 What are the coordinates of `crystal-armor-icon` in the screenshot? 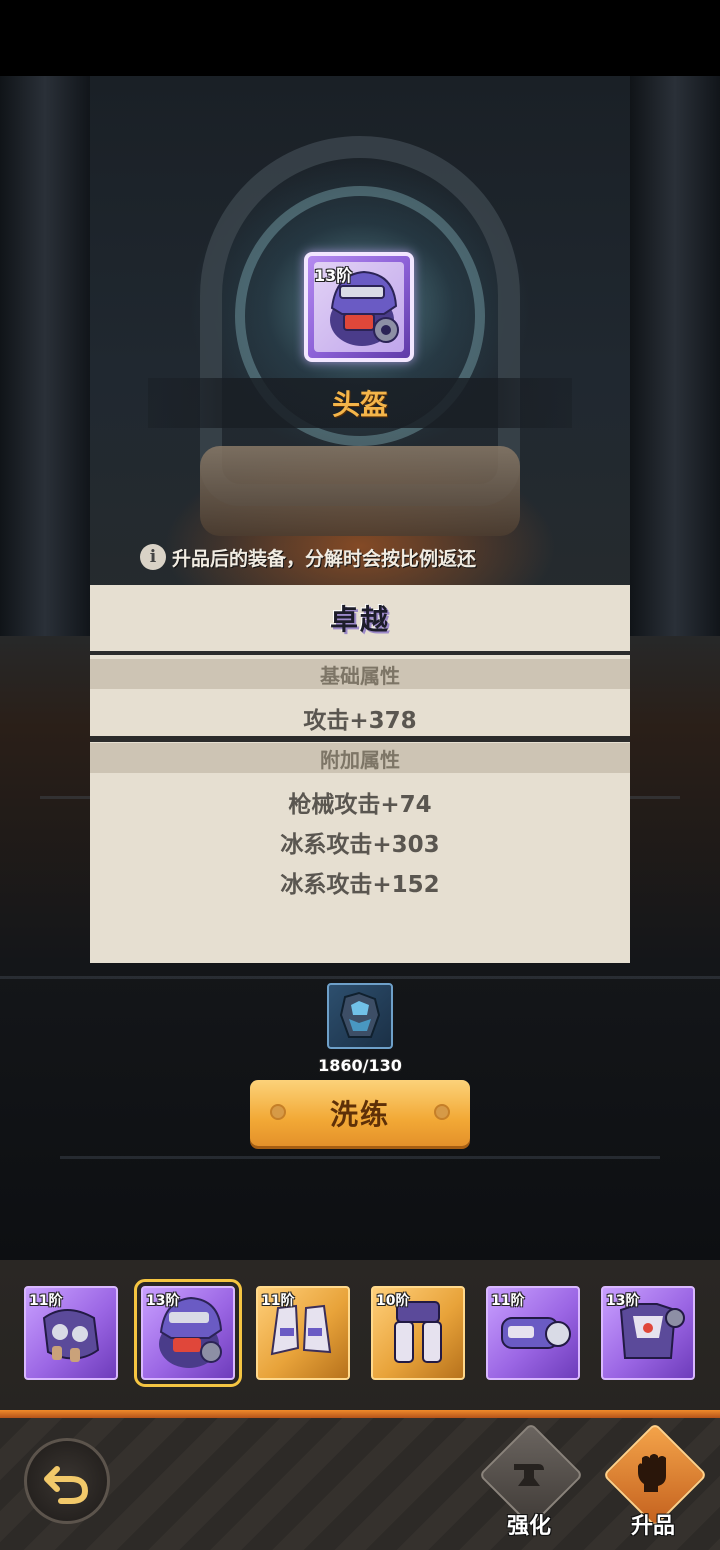 It's located at (360, 1014).